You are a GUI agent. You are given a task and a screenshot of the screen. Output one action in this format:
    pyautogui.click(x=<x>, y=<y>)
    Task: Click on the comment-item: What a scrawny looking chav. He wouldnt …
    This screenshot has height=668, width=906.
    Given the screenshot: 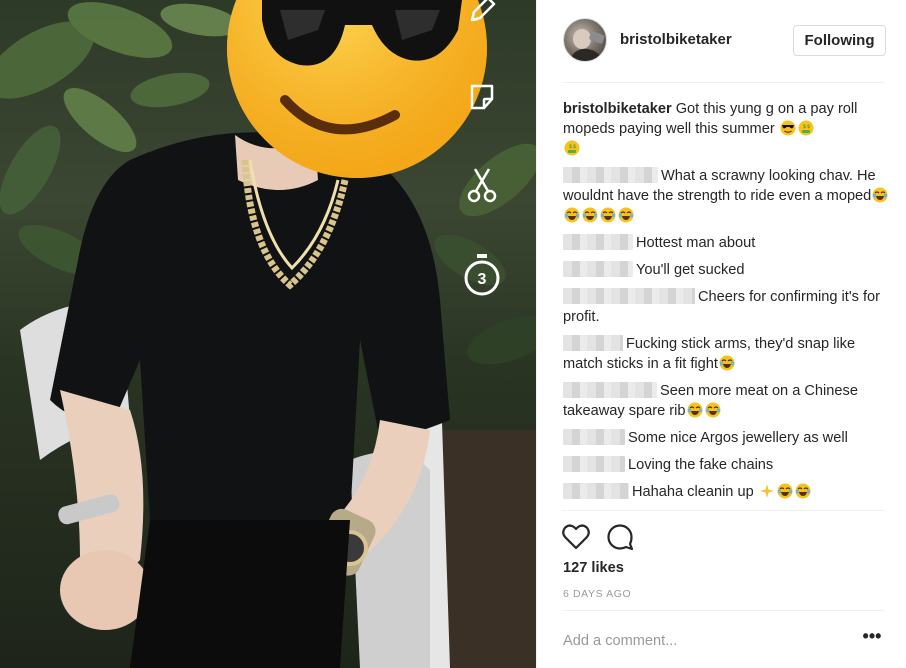 What is the action you would take?
    pyautogui.click(x=727, y=196)
    